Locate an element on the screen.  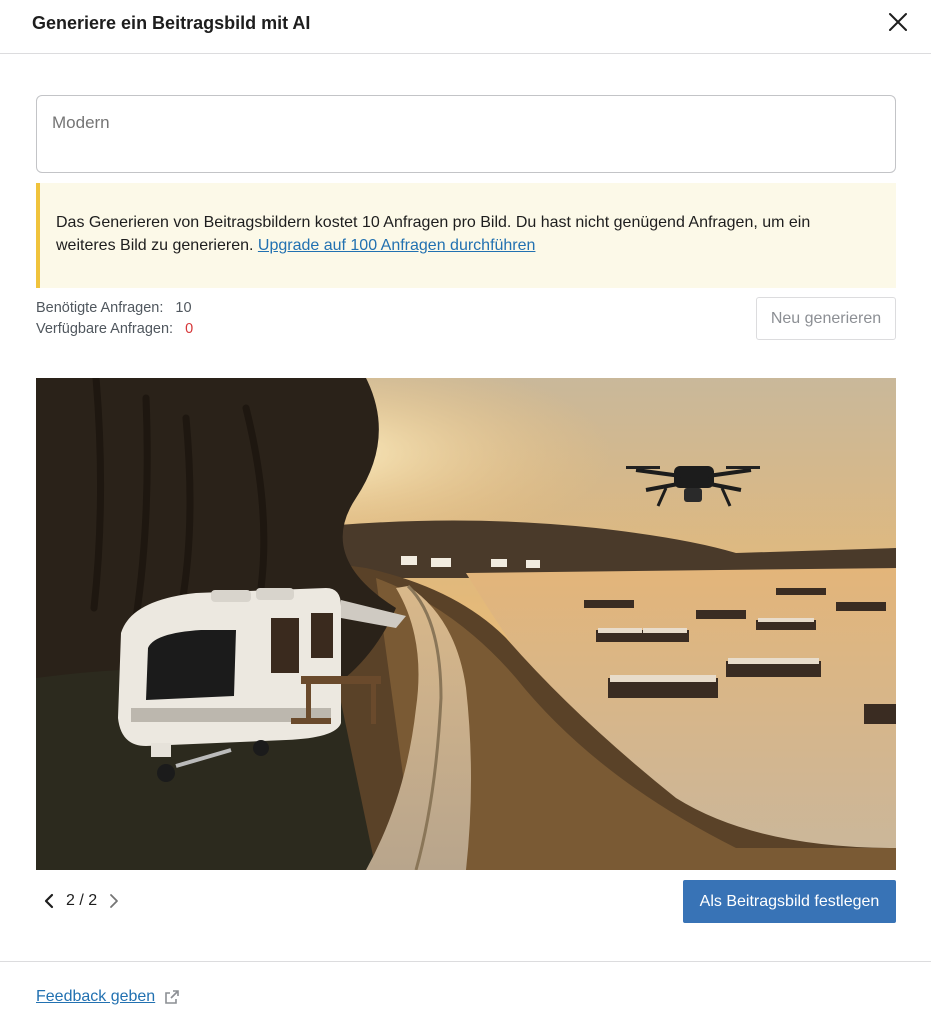
external-link-icon is located at coordinates (172, 997).